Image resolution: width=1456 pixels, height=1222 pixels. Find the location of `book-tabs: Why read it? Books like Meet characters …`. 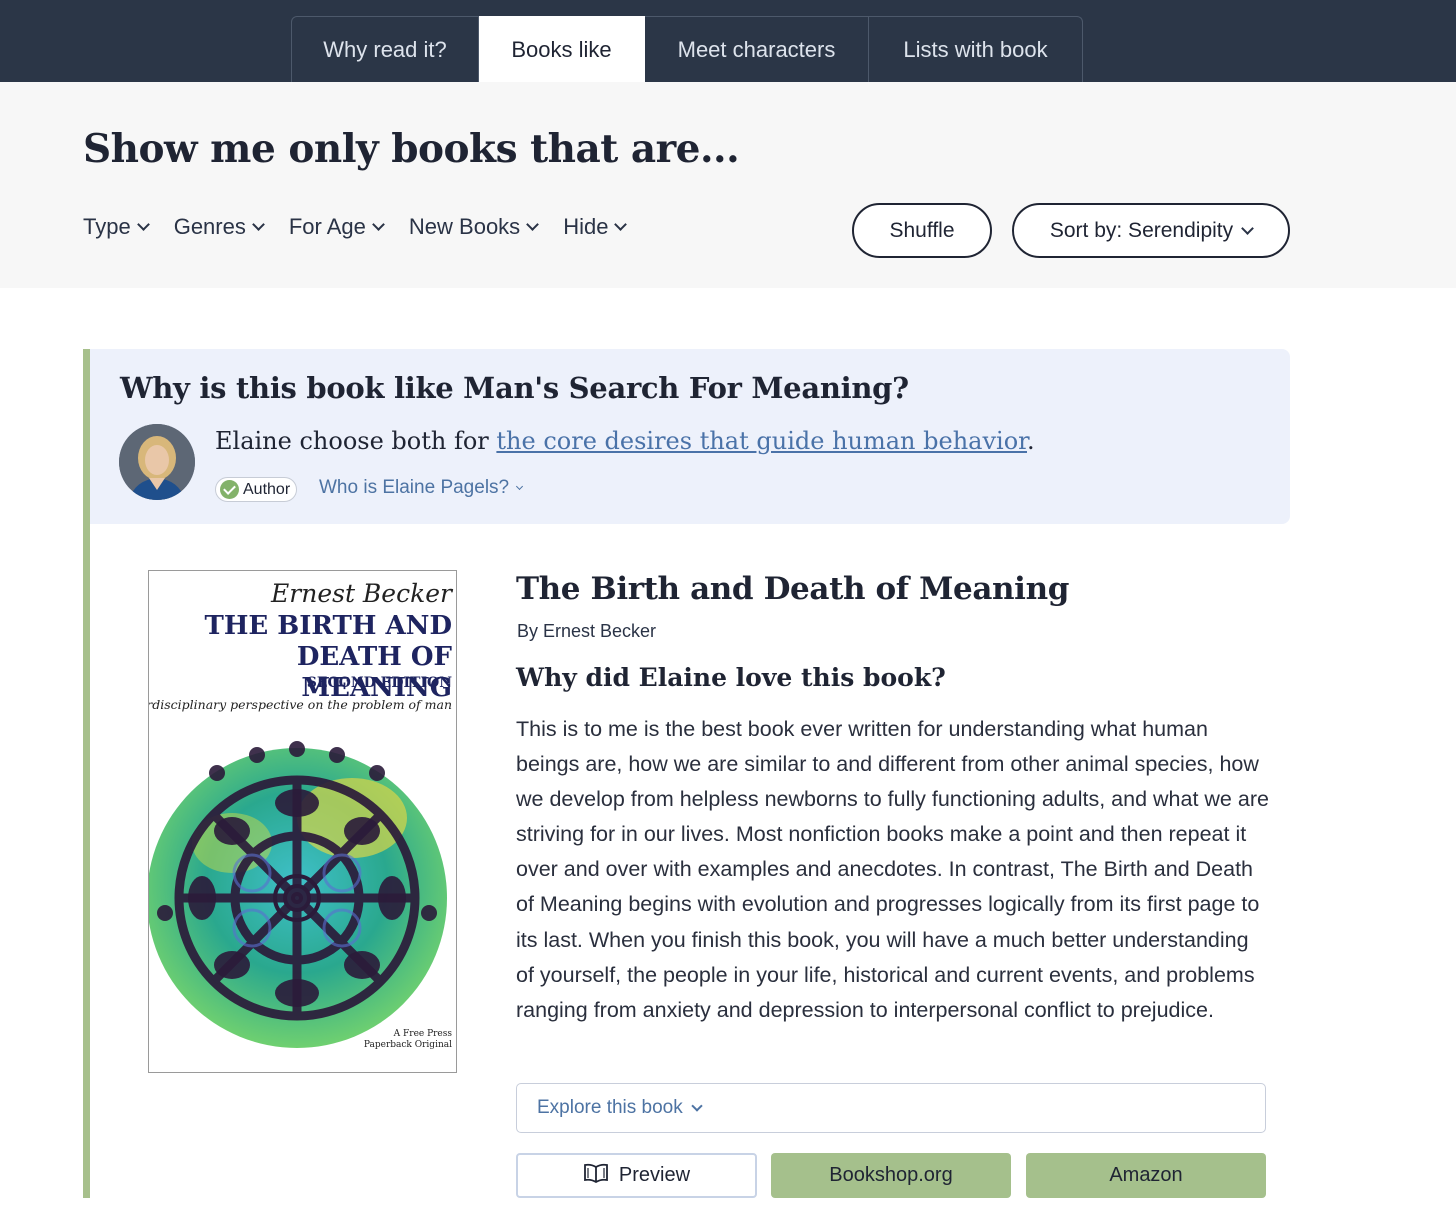

book-tabs: Why read it? Books like Meet characters … is located at coordinates (687, 49).